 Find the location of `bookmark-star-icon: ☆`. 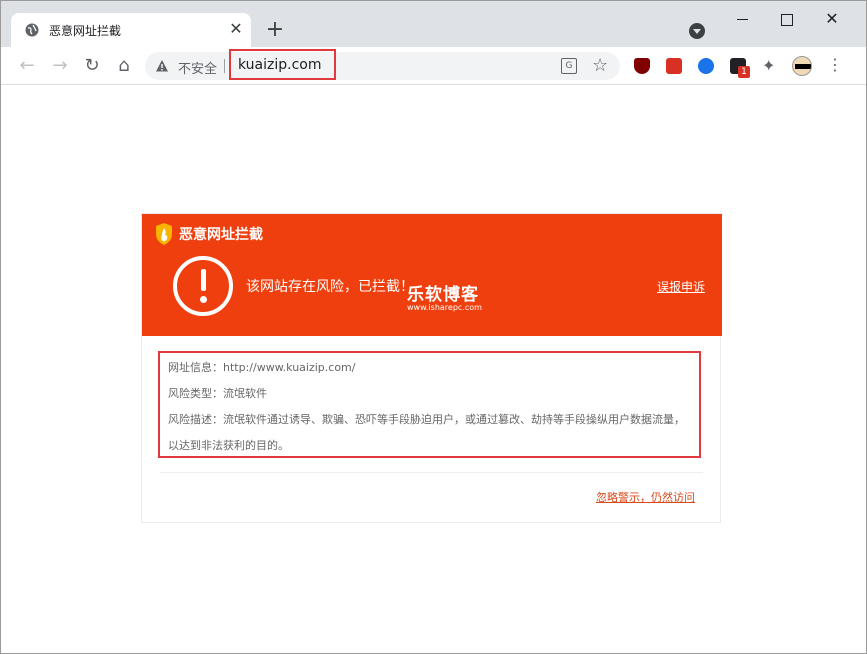

bookmark-star-icon: ☆ is located at coordinates (600, 65).